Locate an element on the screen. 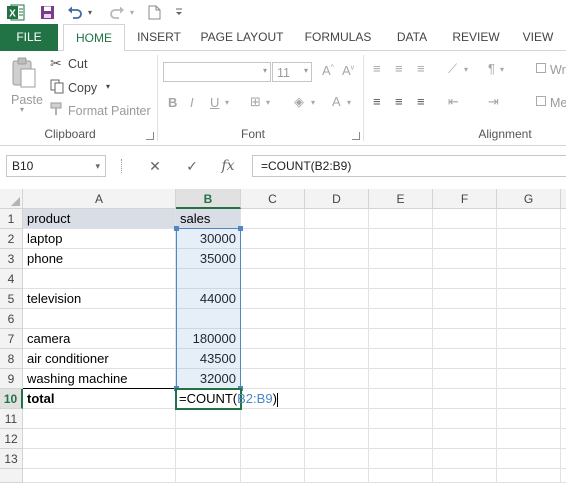 This screenshot has height=483, width=566. increase-font-size-icon: A^ is located at coordinates (328, 70).